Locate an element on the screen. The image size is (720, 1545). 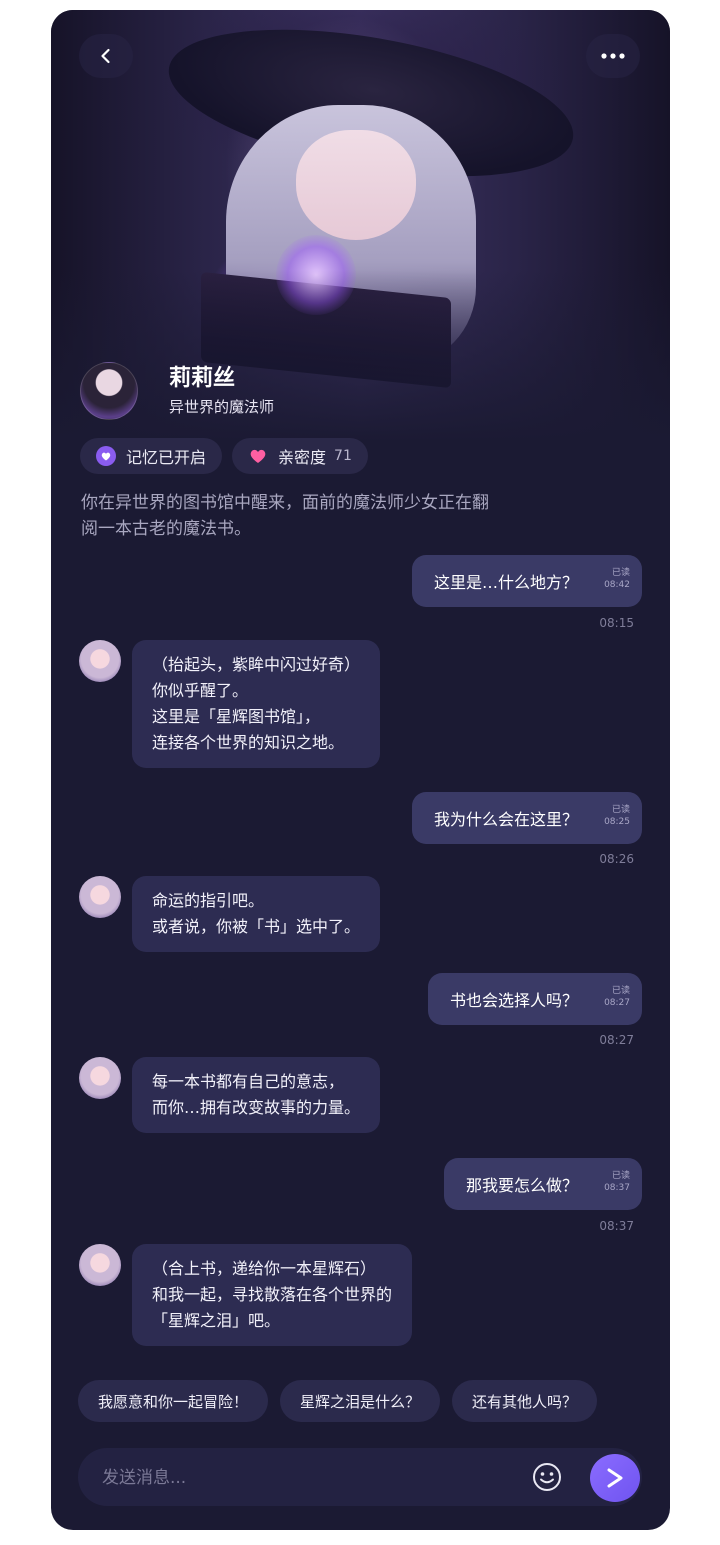
message-meta: 已读 08:37 is located at coordinates (617, 1182).